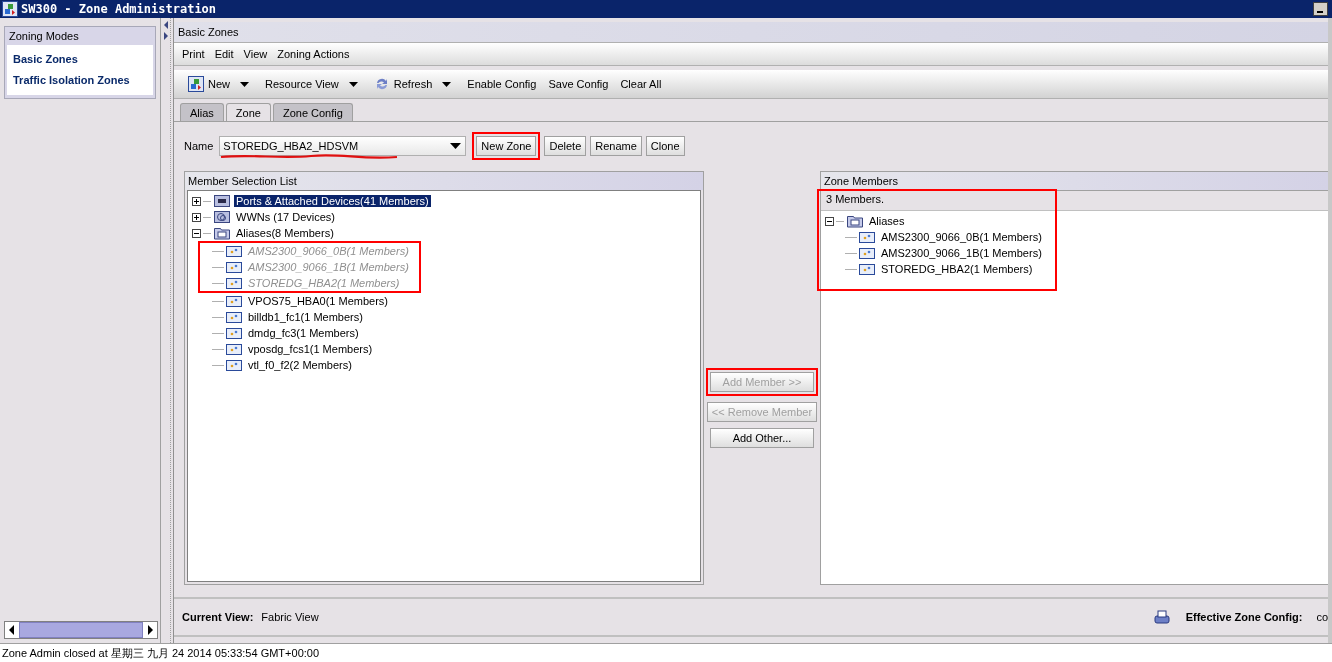  I want to click on tree-item: dmdg_fc3(1 Members), so click(303, 333).